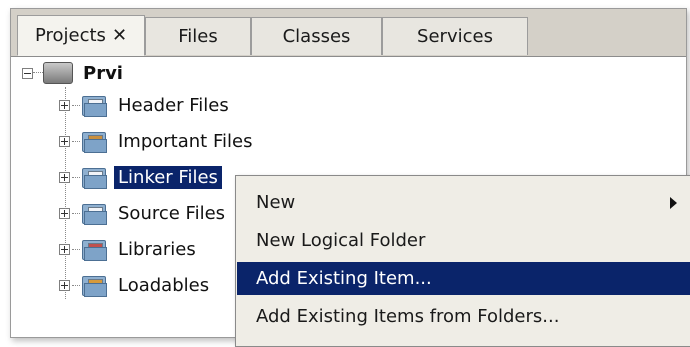 This screenshot has height=347, width=690. Describe the element at coordinates (94, 177) in the screenshot. I see `linker-files-folder-icon` at that location.